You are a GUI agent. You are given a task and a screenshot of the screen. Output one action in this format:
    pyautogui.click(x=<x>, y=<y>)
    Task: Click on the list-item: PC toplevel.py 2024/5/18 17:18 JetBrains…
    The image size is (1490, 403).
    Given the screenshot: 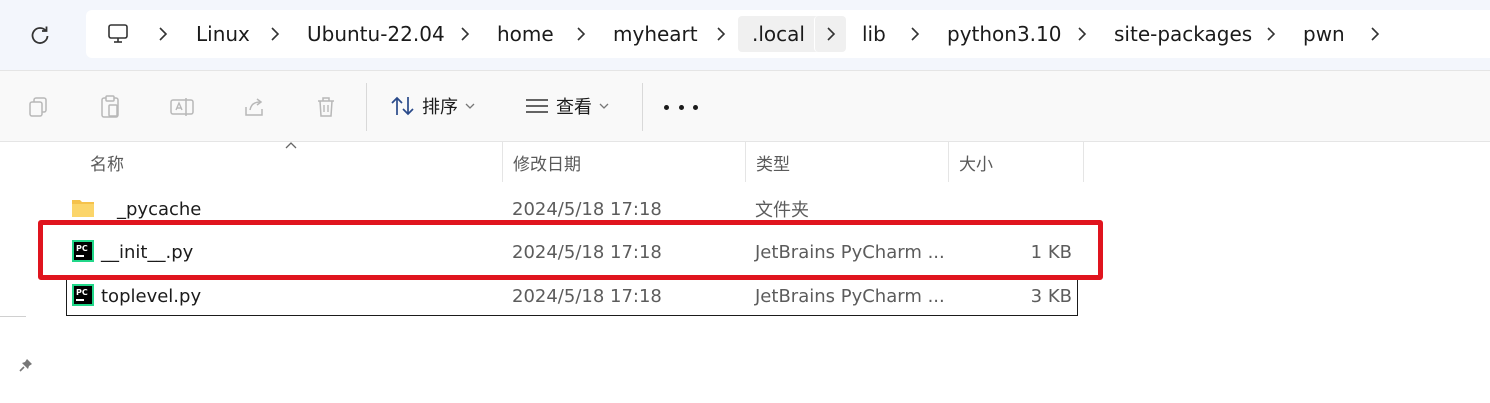 What is the action you would take?
    pyautogui.click(x=572, y=296)
    